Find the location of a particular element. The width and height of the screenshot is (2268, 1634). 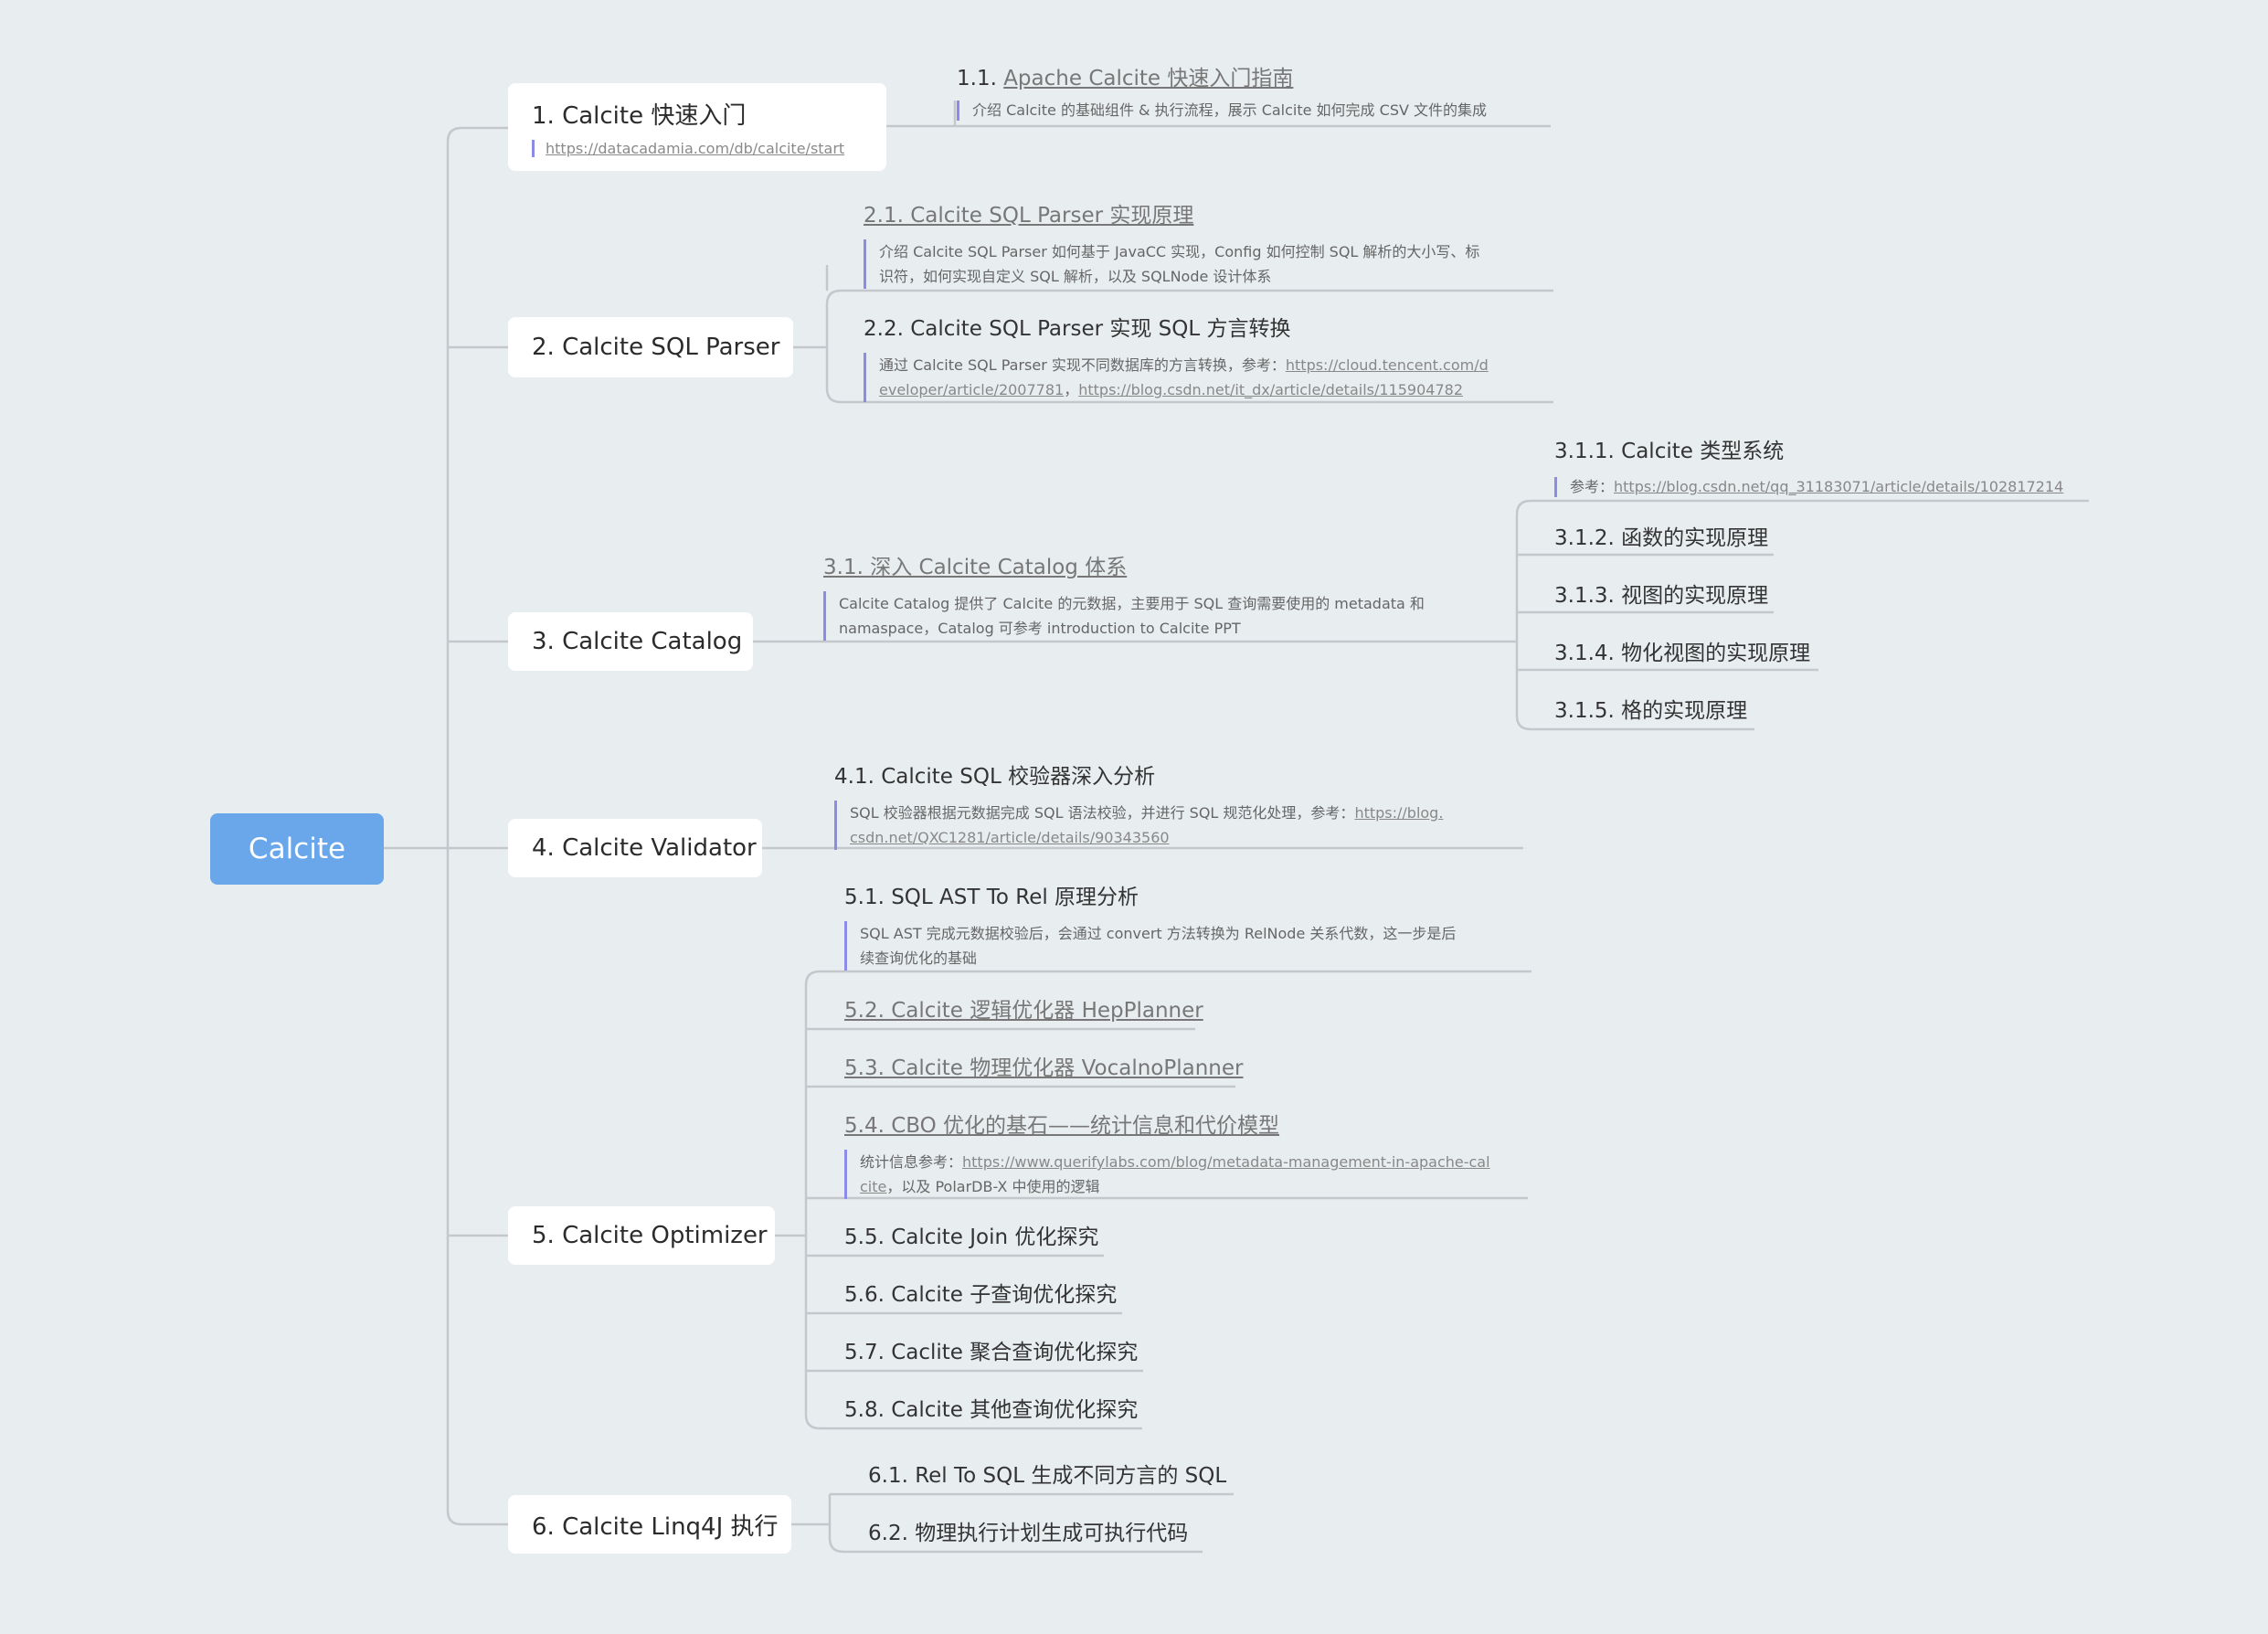

note-text: 统计信息参考： is located at coordinates (911, 1162).